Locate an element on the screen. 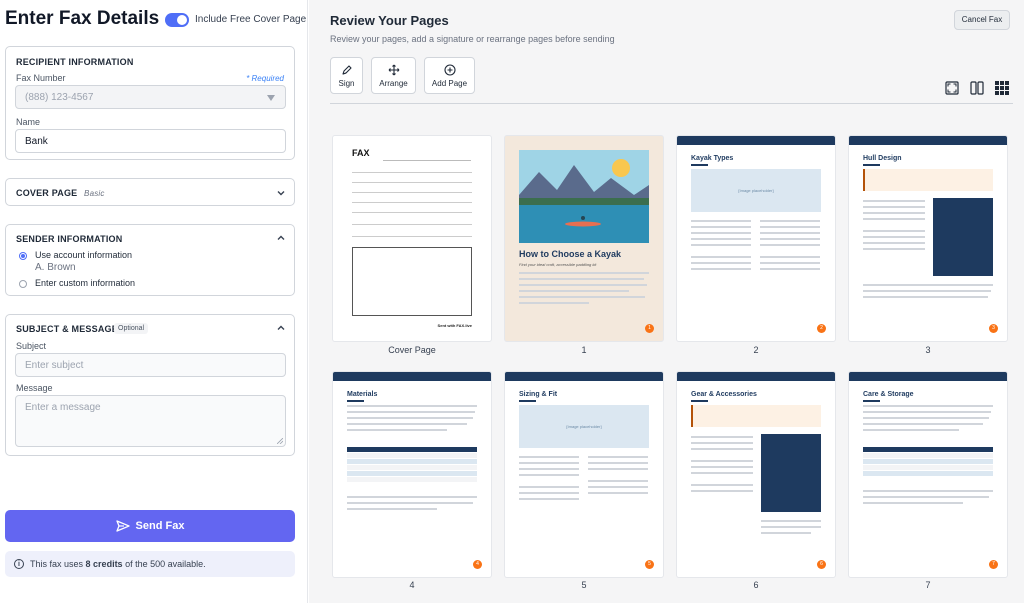 This screenshot has width=1024, height=603. grid-icon is located at coordinates (1002, 88).